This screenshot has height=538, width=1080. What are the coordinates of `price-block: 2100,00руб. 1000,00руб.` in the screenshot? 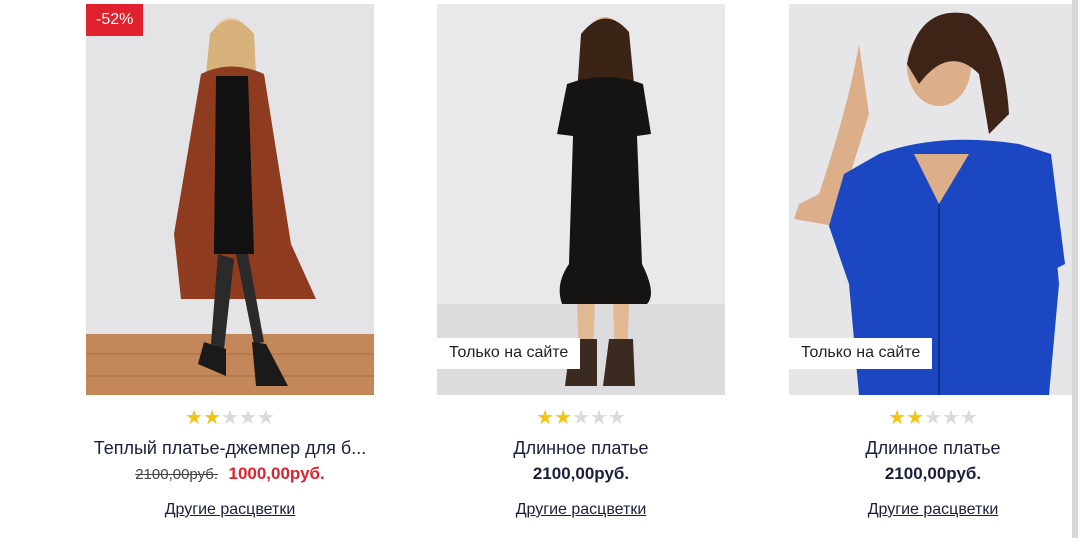 It's located at (230, 474).